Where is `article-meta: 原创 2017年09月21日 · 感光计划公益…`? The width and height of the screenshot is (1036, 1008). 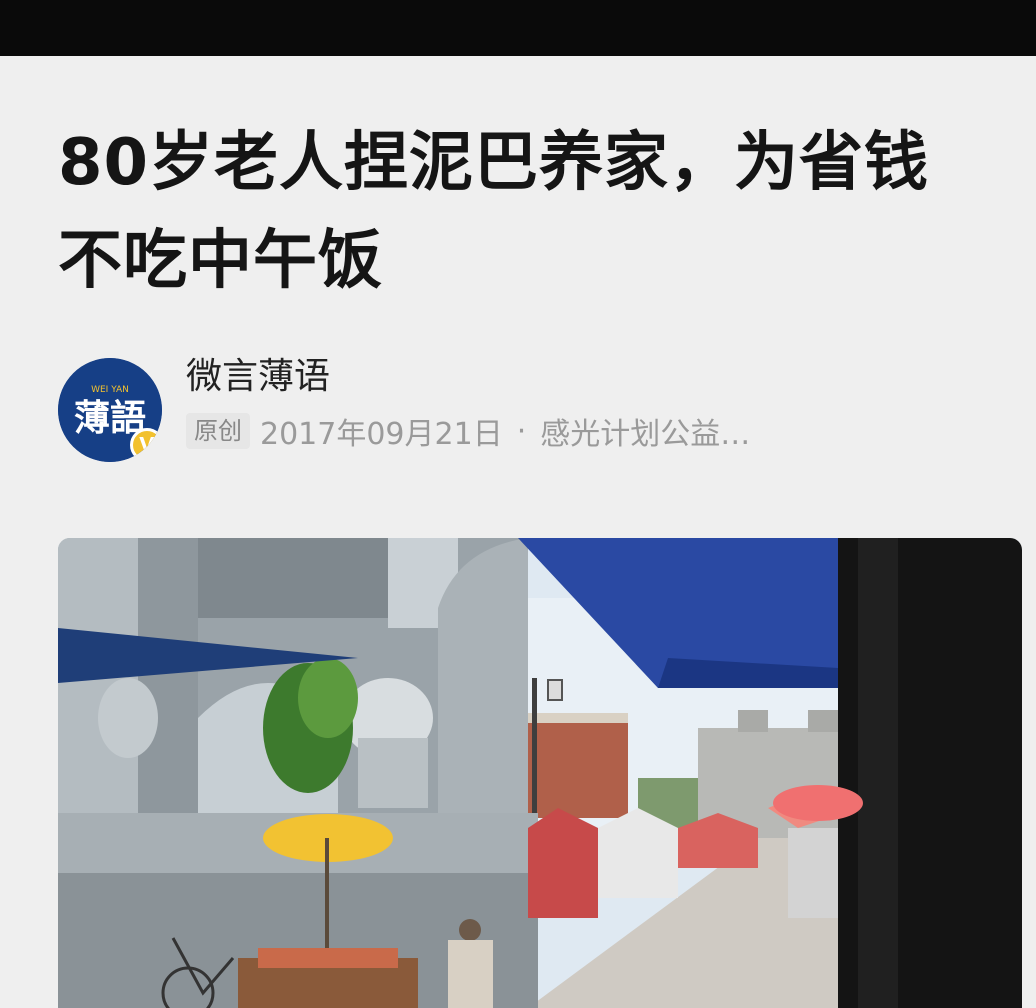 article-meta: 原创 2017年09月21日 · 感光计划公益… is located at coordinates (468, 431).